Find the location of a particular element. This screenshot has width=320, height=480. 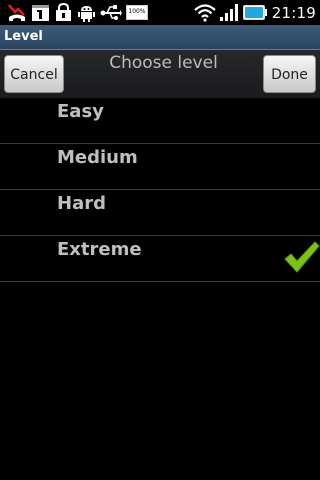

app-title: Level is located at coordinates (23, 36).